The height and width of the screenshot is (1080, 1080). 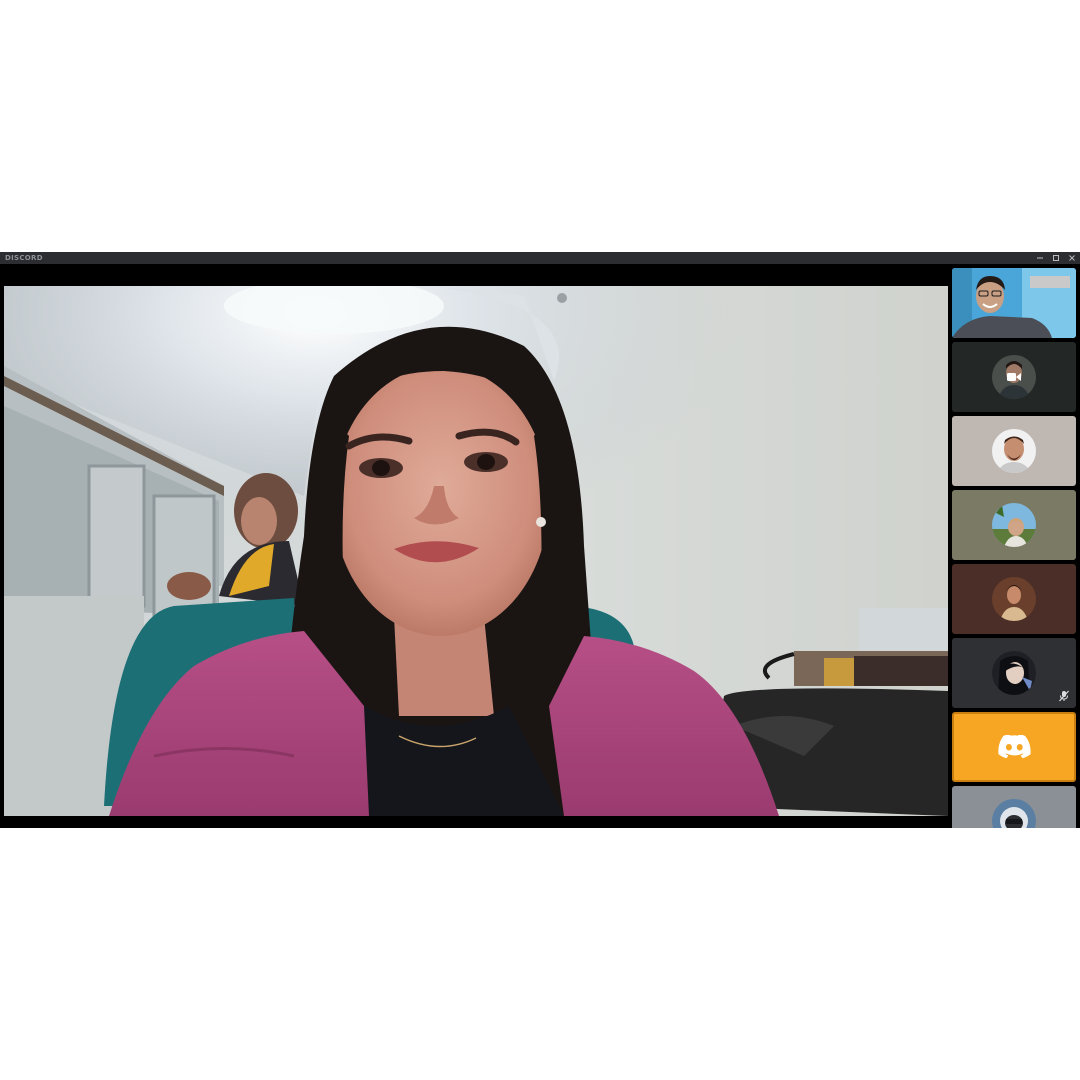 I want to click on close-button, so click(x=1072, y=258).